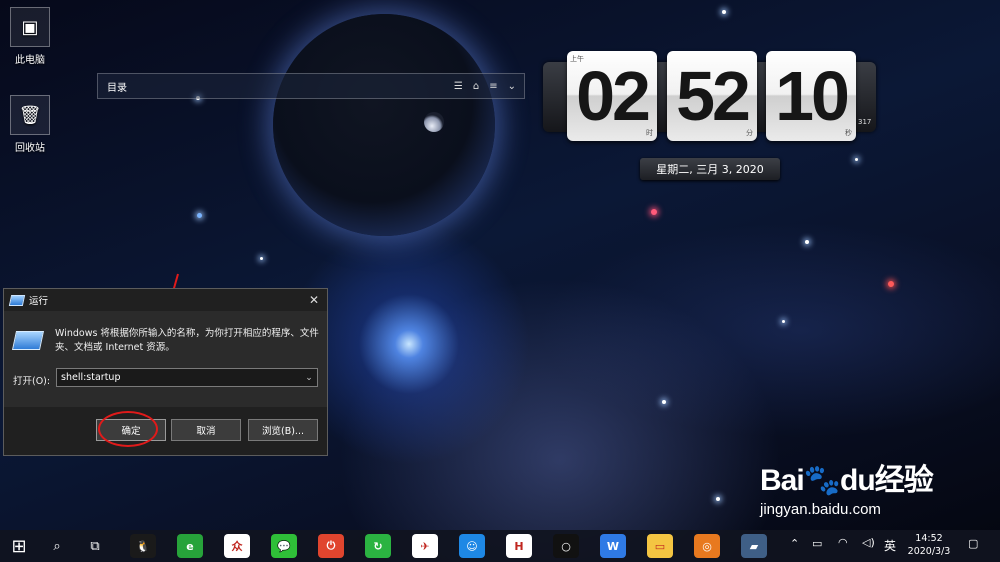 This screenshot has height=562, width=1000. Describe the element at coordinates (91, 377) in the screenshot. I see `open-input-value: shell:startup` at that location.